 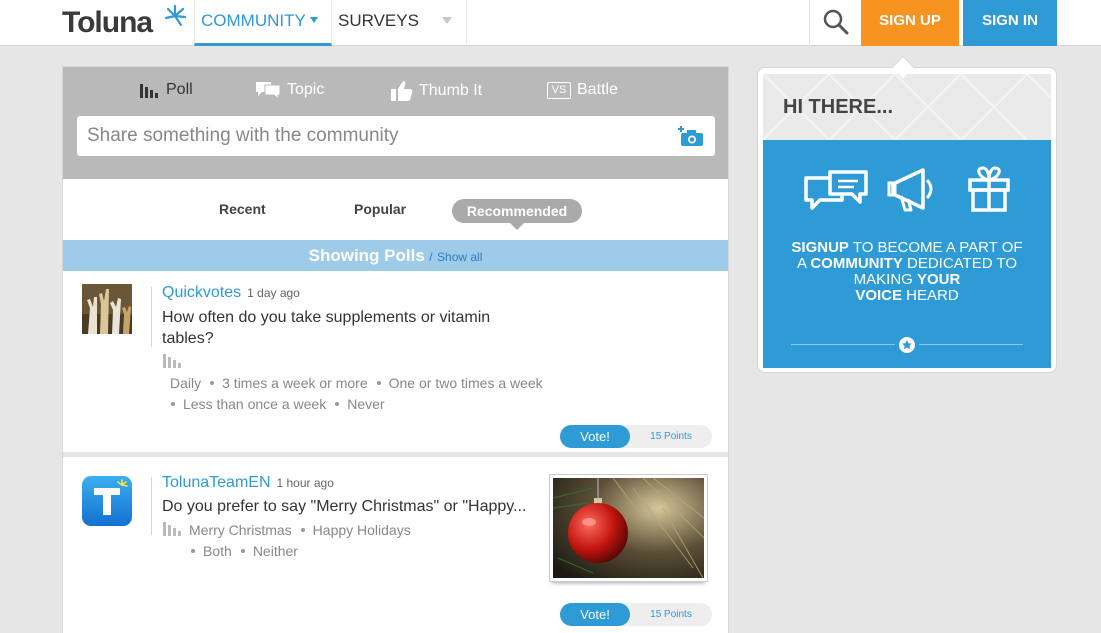 I want to click on poll-options: Both Neither, so click(x=240, y=551).